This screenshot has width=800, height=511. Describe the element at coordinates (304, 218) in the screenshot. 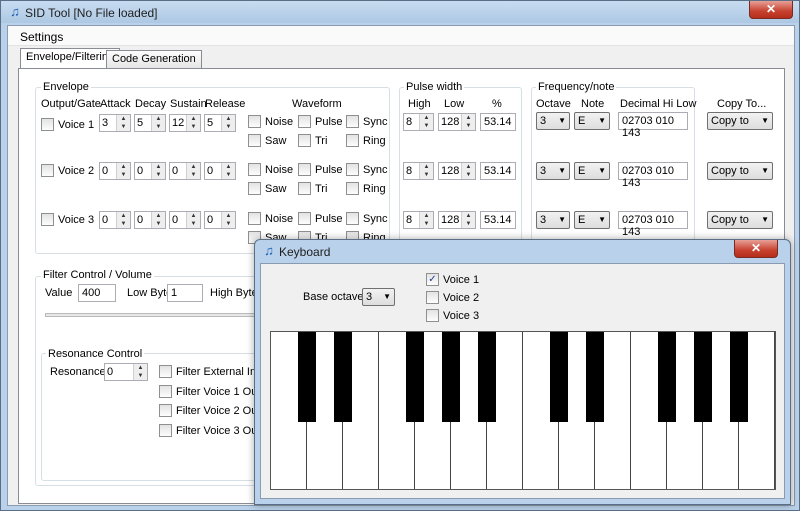

I see `voice3-pulse-checkbox` at that location.